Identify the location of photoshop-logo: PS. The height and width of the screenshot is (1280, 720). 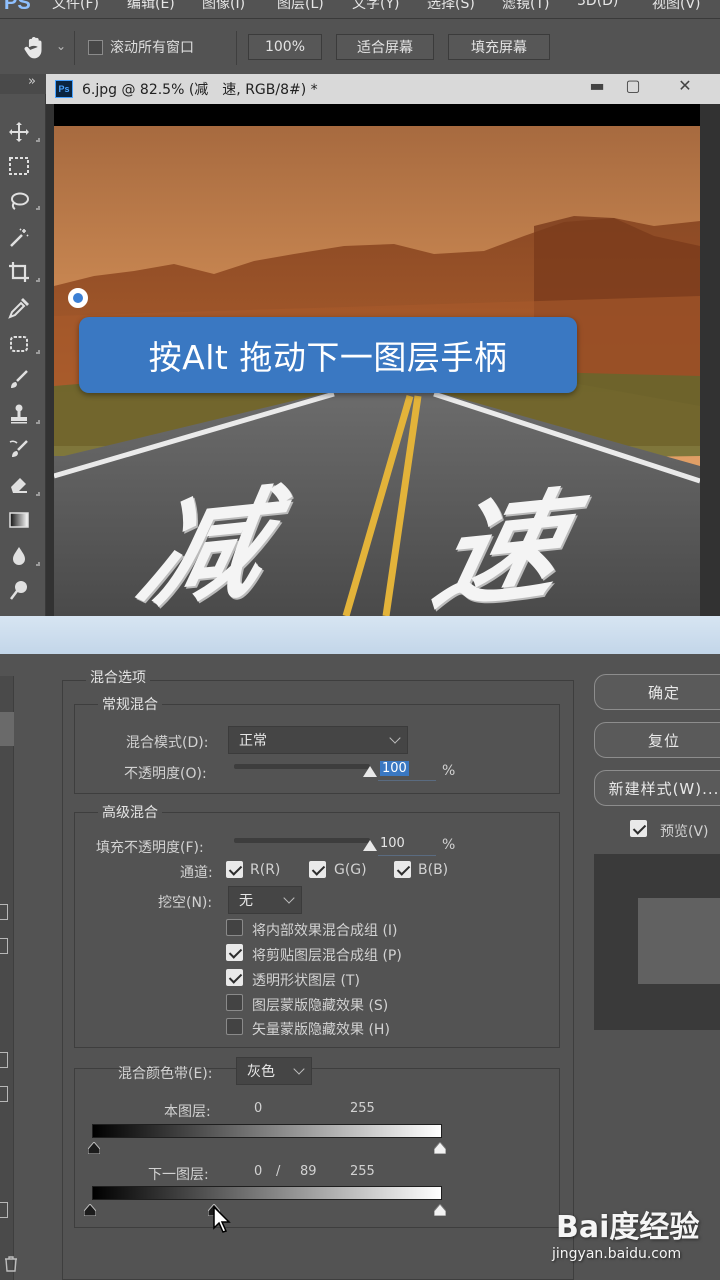
(17, 7).